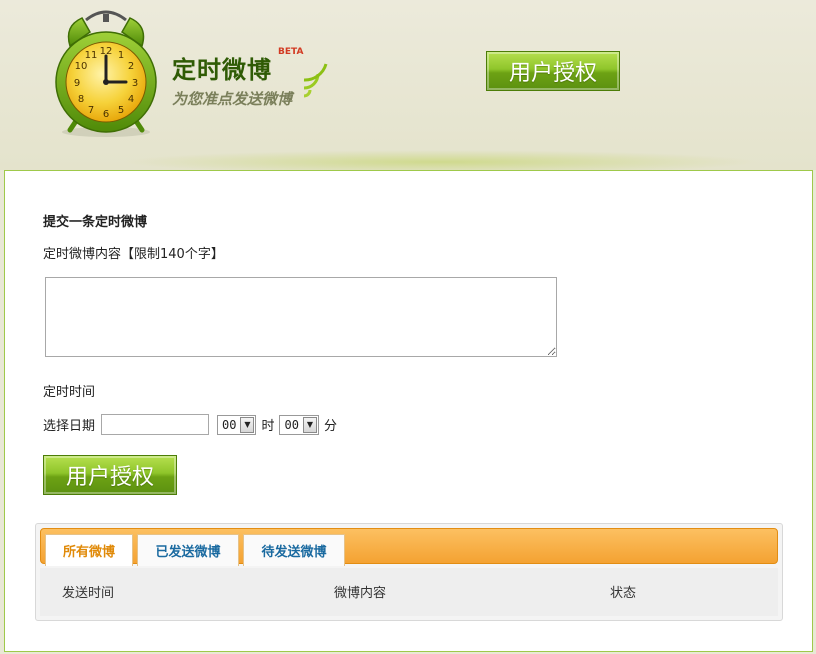 Image resolution: width=816 pixels, height=654 pixels. I want to click on brand-beta-badge: BETA, so click(291, 52).